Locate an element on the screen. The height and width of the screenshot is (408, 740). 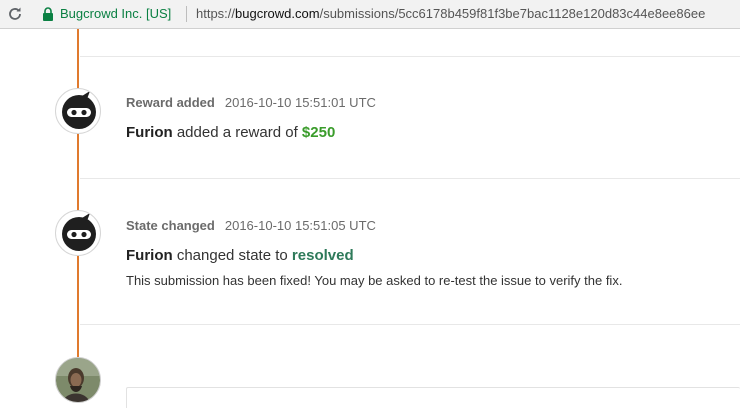
event-header: Reward added 2016-10-10 15:51:01 UTC is located at coordinates (251, 102).